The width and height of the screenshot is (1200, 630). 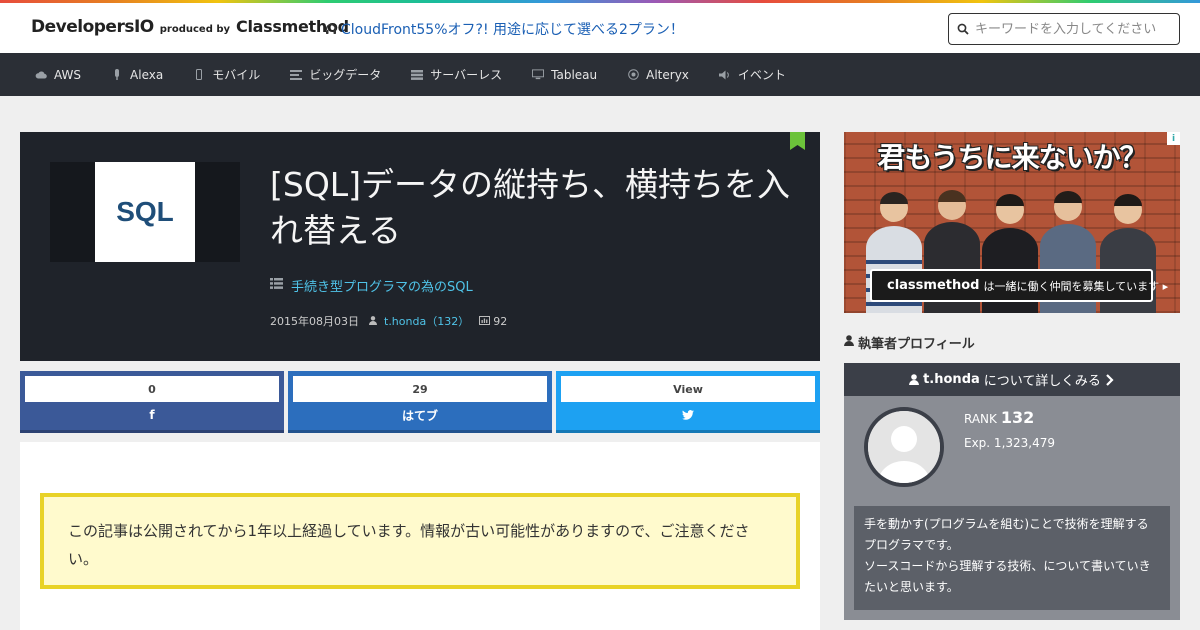 I want to click on headphones-icon, so click(x=331, y=28).